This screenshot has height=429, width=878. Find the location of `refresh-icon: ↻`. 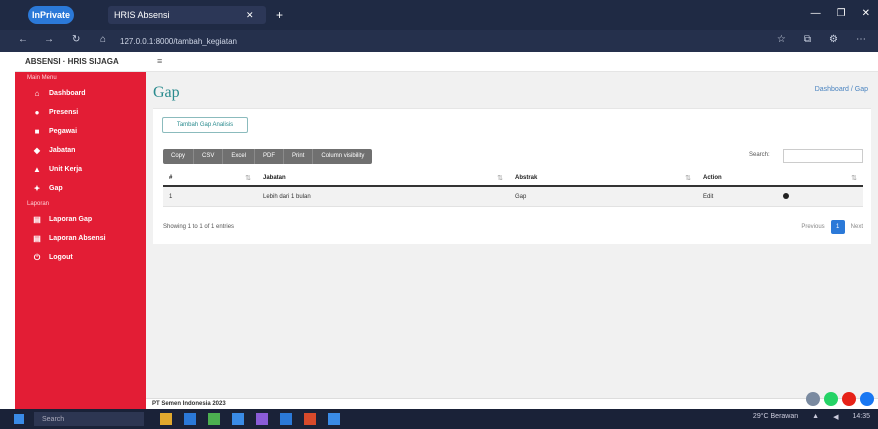

refresh-icon: ↻ is located at coordinates (76, 39).